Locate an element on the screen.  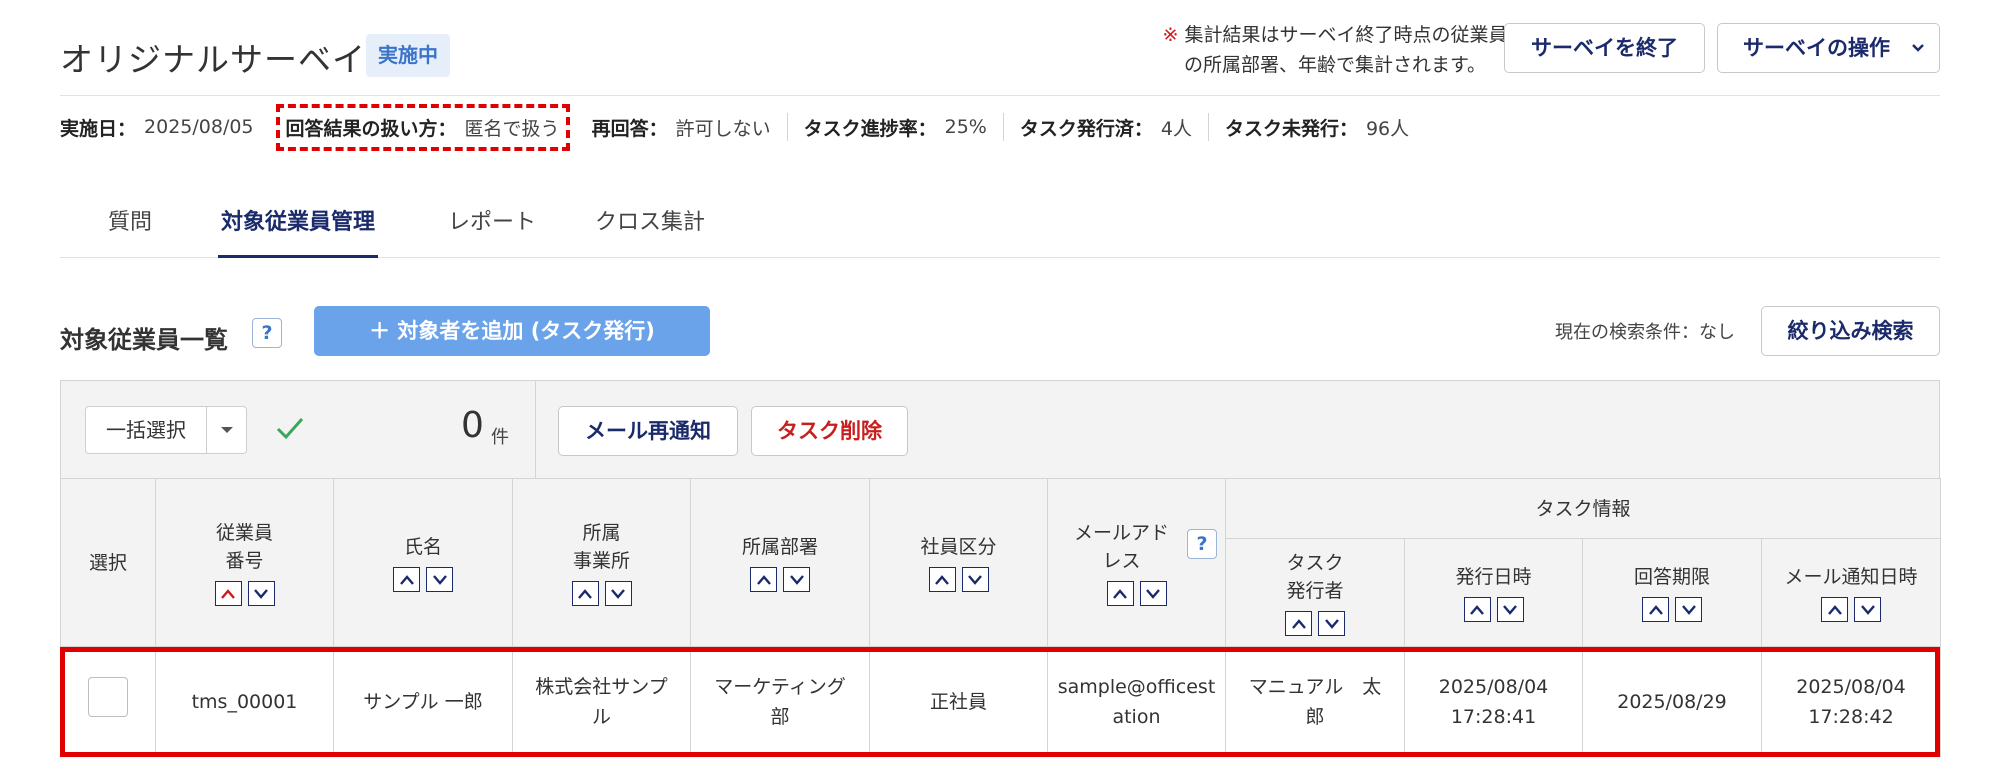
header-employee-no: 従業員 番号 is located at coordinates (244, 562).